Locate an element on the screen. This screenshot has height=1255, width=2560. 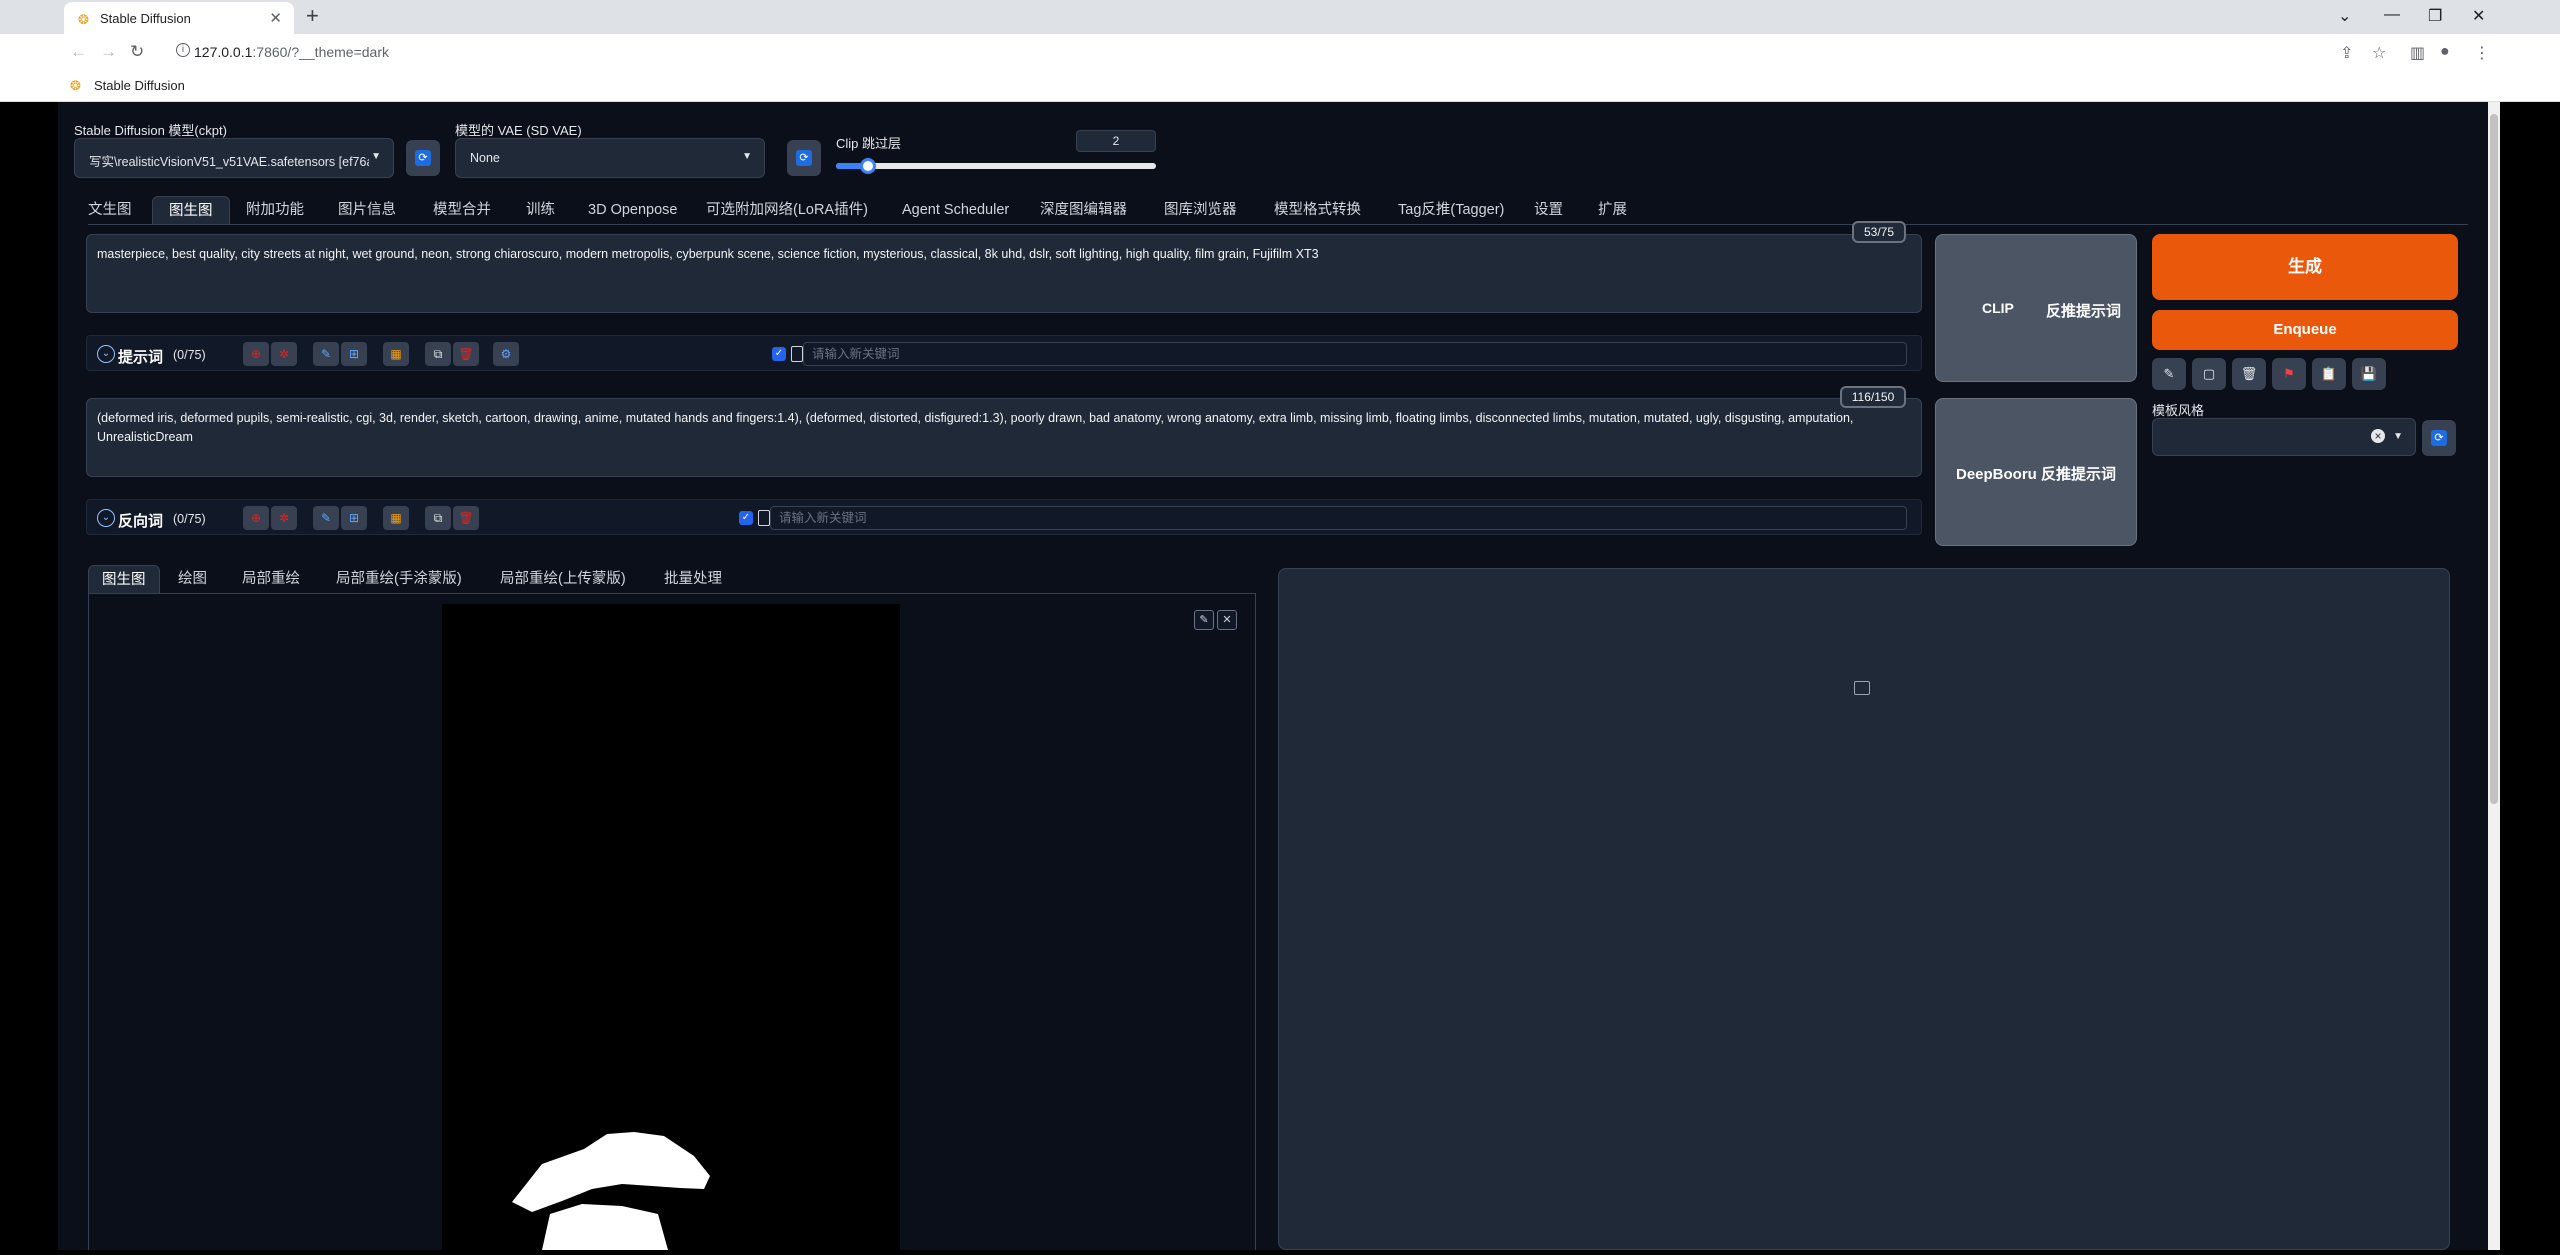
clip-skip-slider is located at coordinates (996, 166).